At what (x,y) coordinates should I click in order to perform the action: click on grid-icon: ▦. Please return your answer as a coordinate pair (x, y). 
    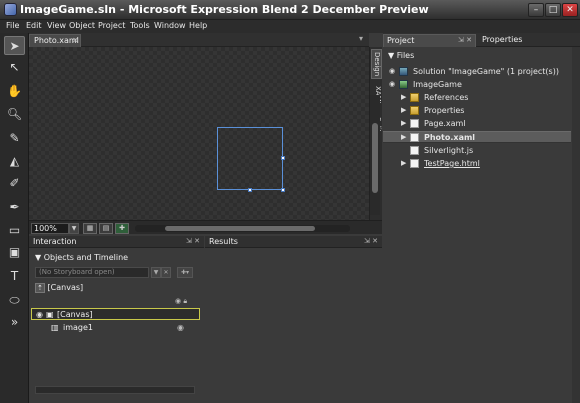
    Looking at the image, I should click on (90, 228).